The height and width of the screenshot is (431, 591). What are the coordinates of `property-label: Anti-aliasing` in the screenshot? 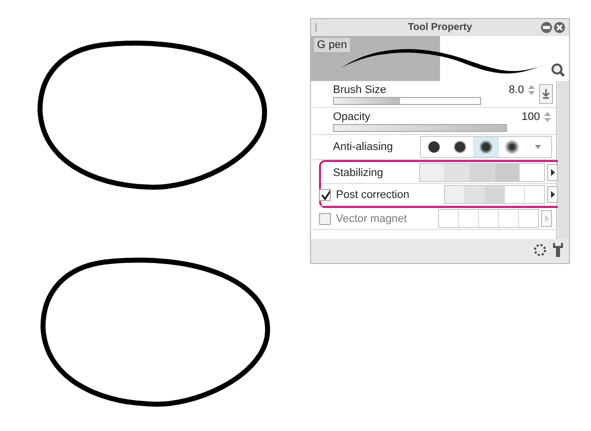 It's located at (363, 147).